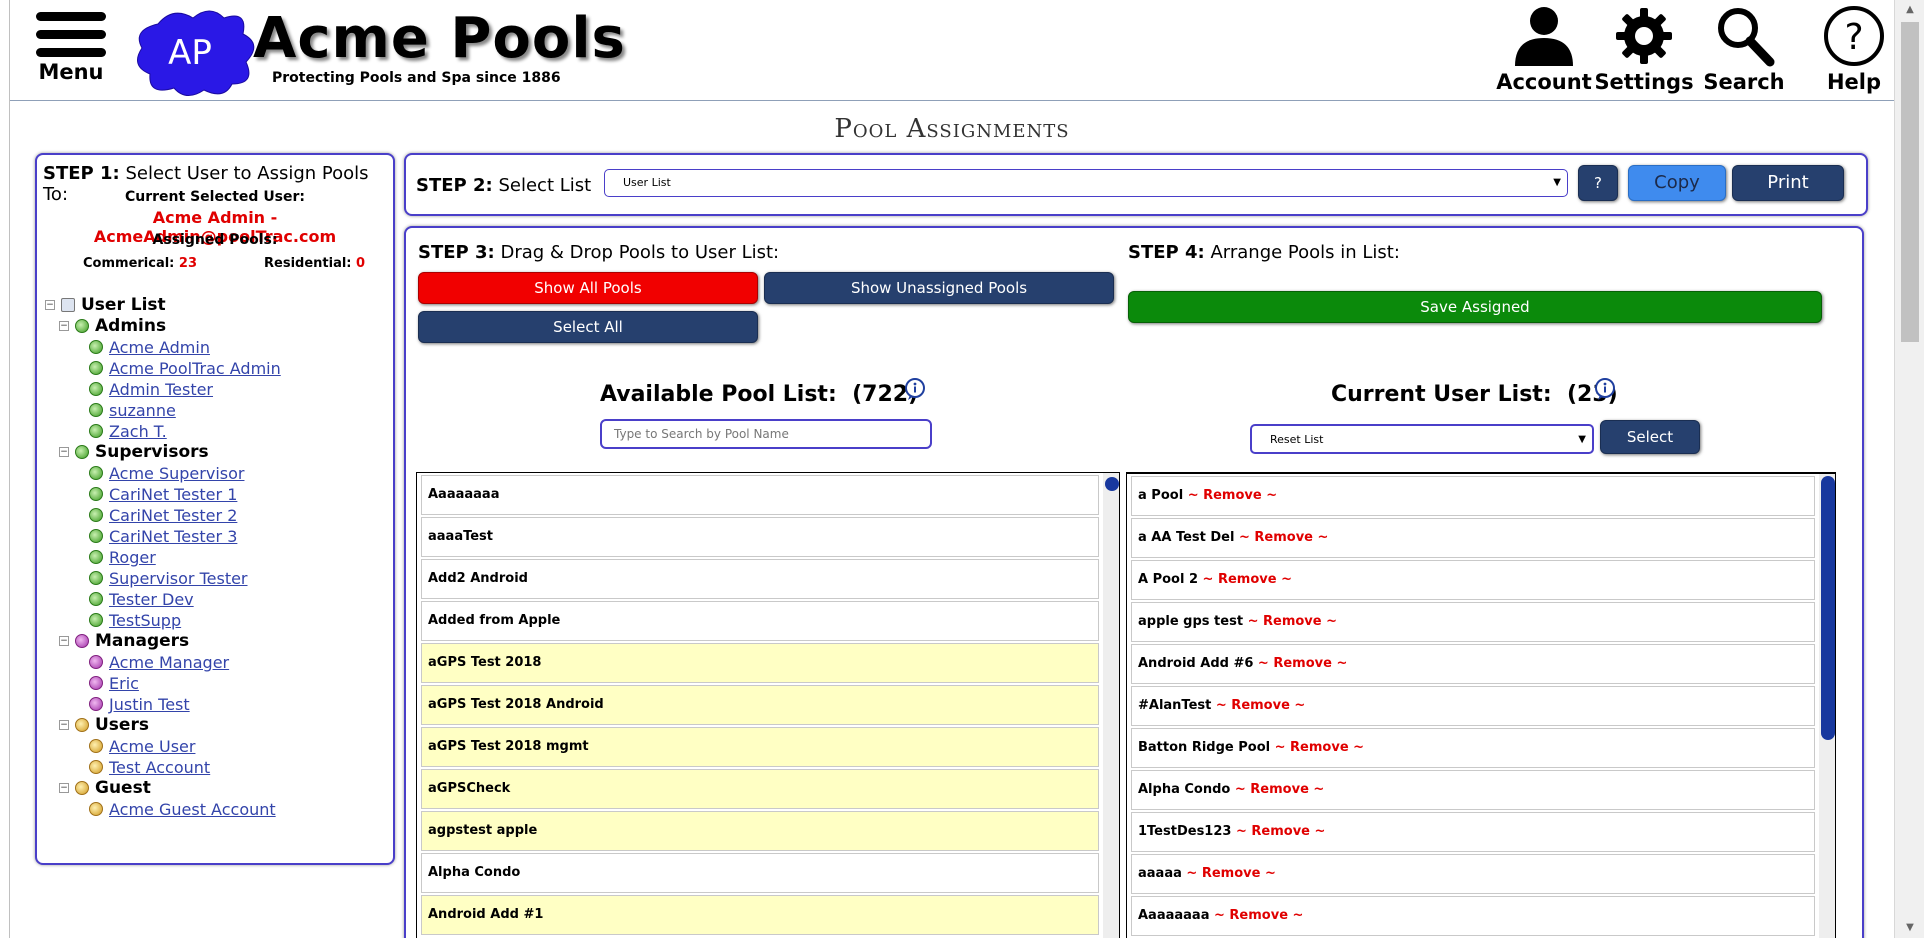 This screenshot has height=938, width=1924. I want to click on group-label: Users, so click(122, 725).